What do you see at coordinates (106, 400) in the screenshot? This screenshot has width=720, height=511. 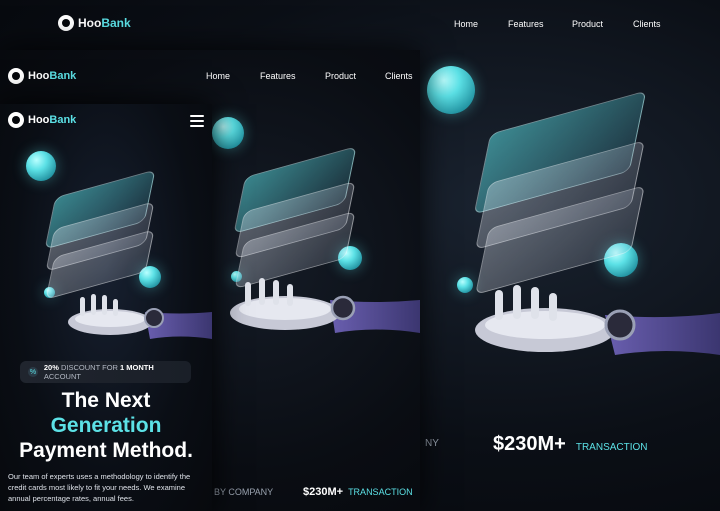 I see `headline-line: The Next` at bounding box center [106, 400].